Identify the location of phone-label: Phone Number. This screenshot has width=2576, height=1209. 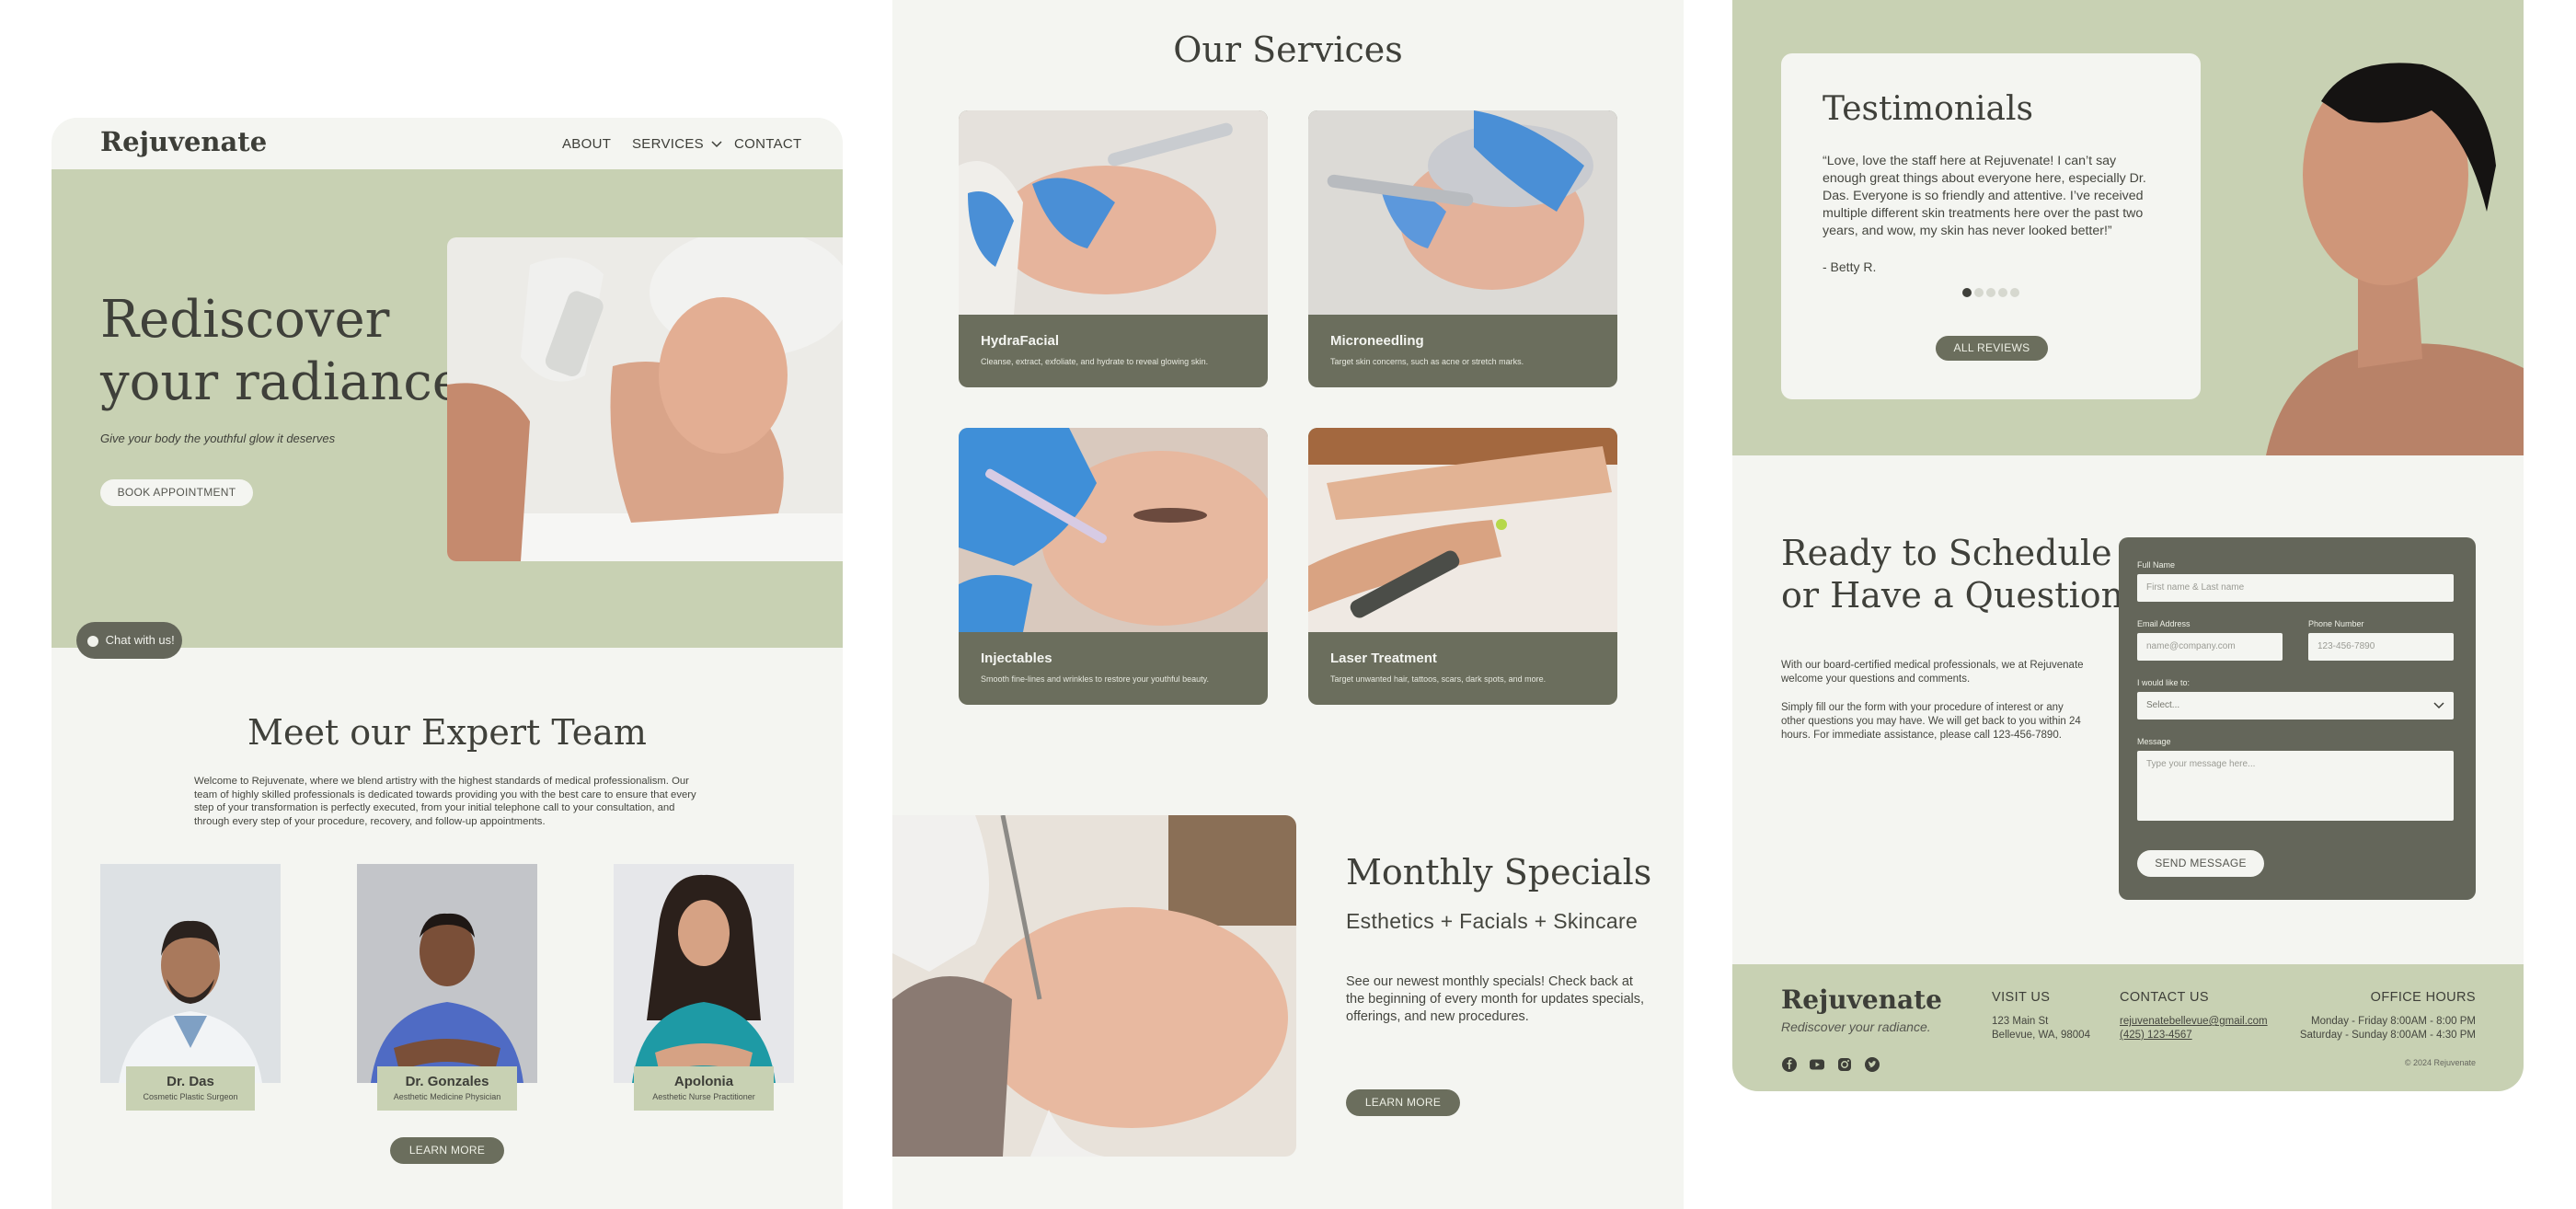
(2336, 623).